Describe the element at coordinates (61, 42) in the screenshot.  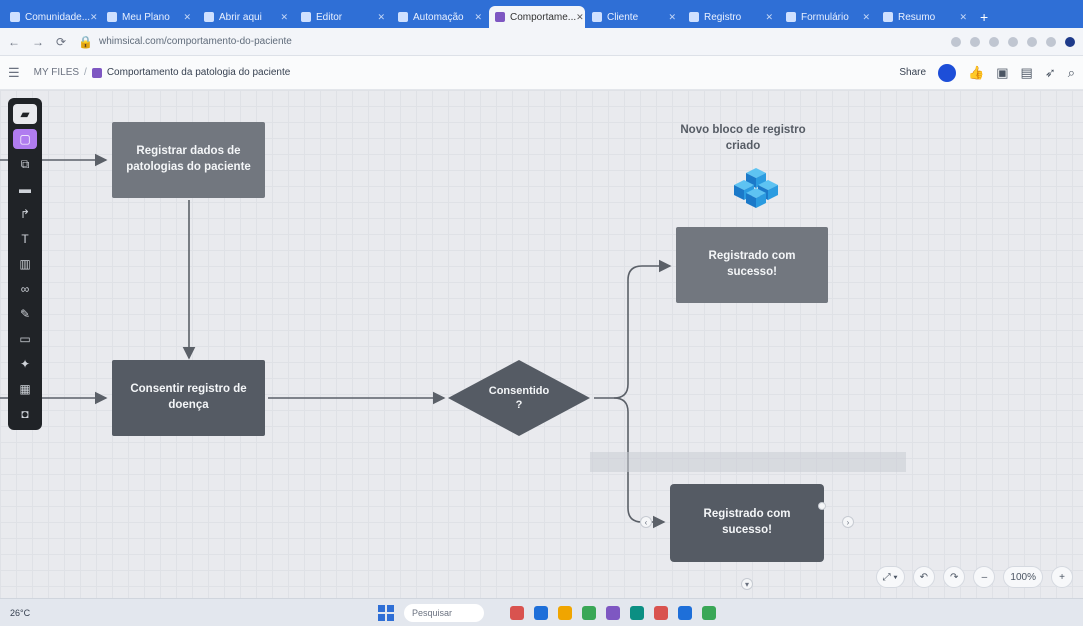
I see `reload-icon: ⟳` at that location.